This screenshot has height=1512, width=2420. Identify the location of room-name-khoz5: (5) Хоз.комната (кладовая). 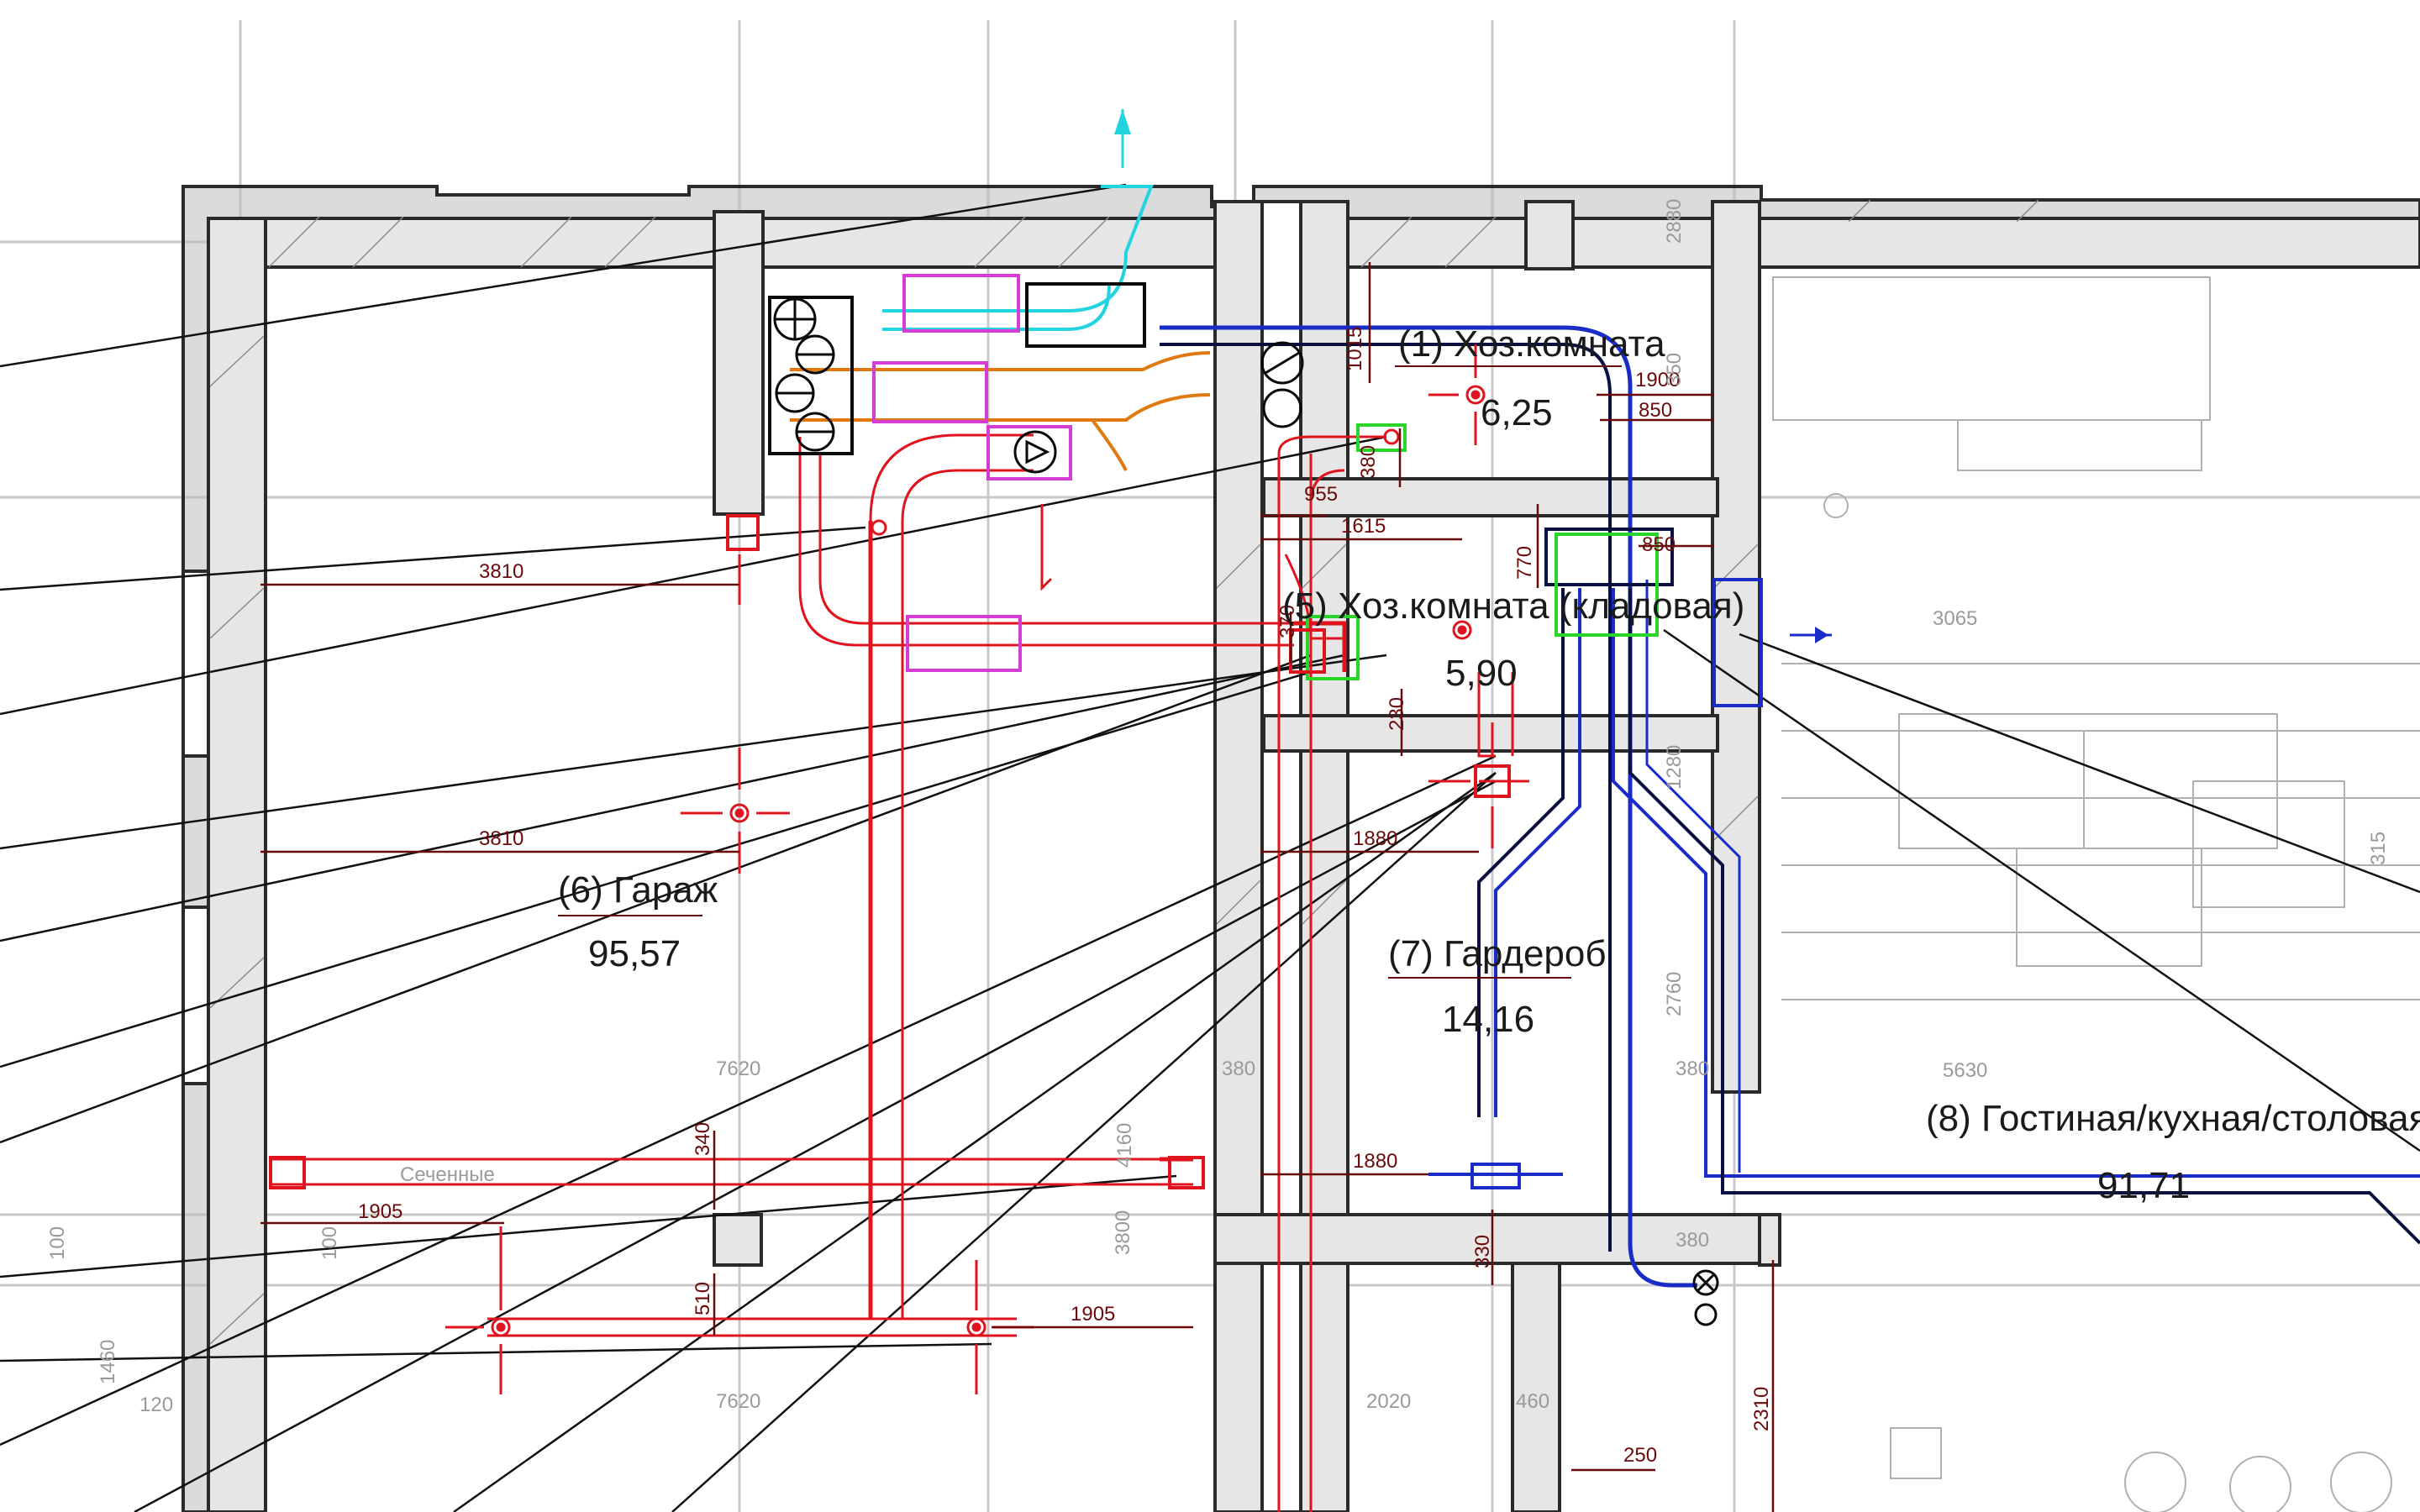
(1513, 606).